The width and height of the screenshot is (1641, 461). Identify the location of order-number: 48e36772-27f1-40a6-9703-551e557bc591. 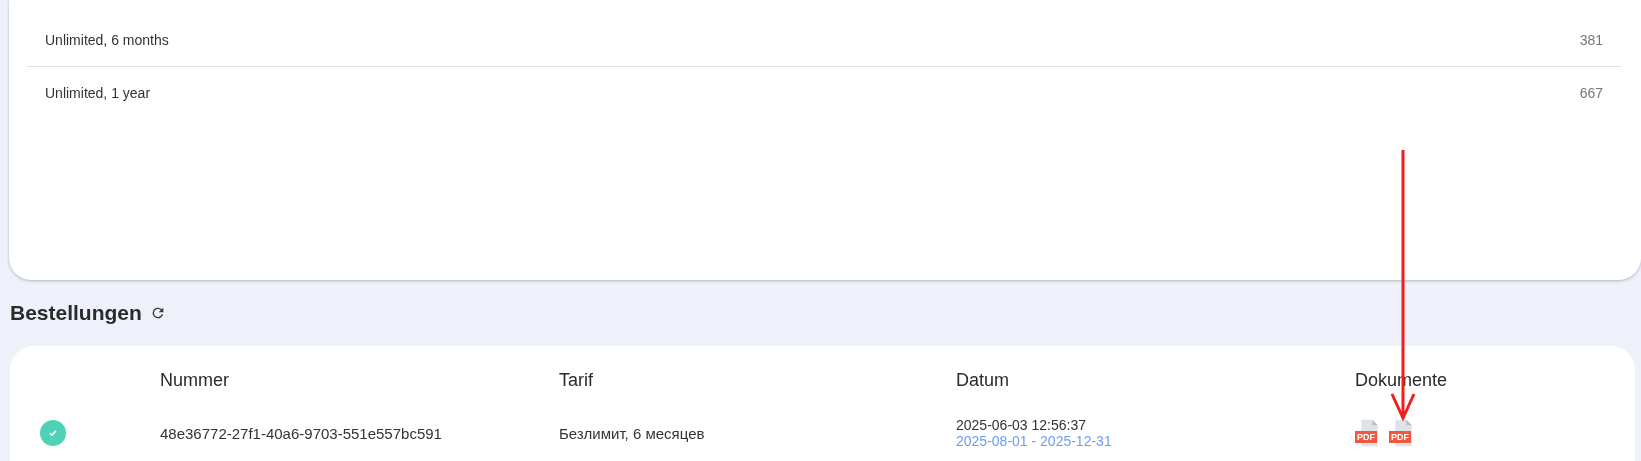
(301, 433).